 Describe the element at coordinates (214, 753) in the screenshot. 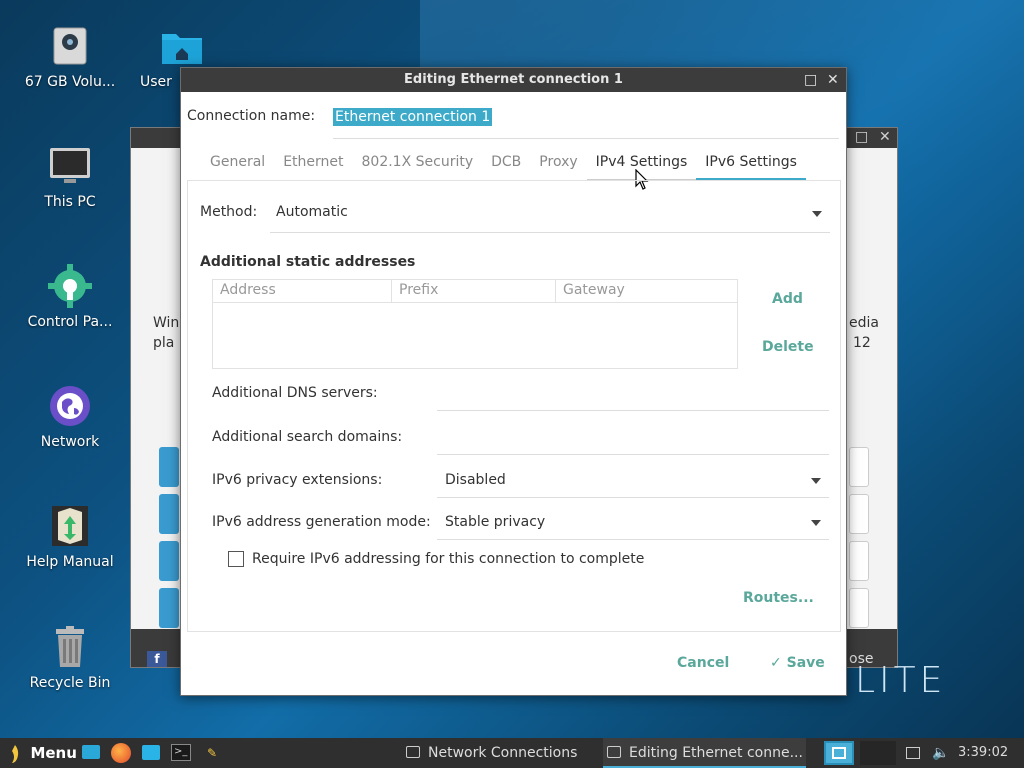

I see `app-launcher-icon: ✎` at that location.